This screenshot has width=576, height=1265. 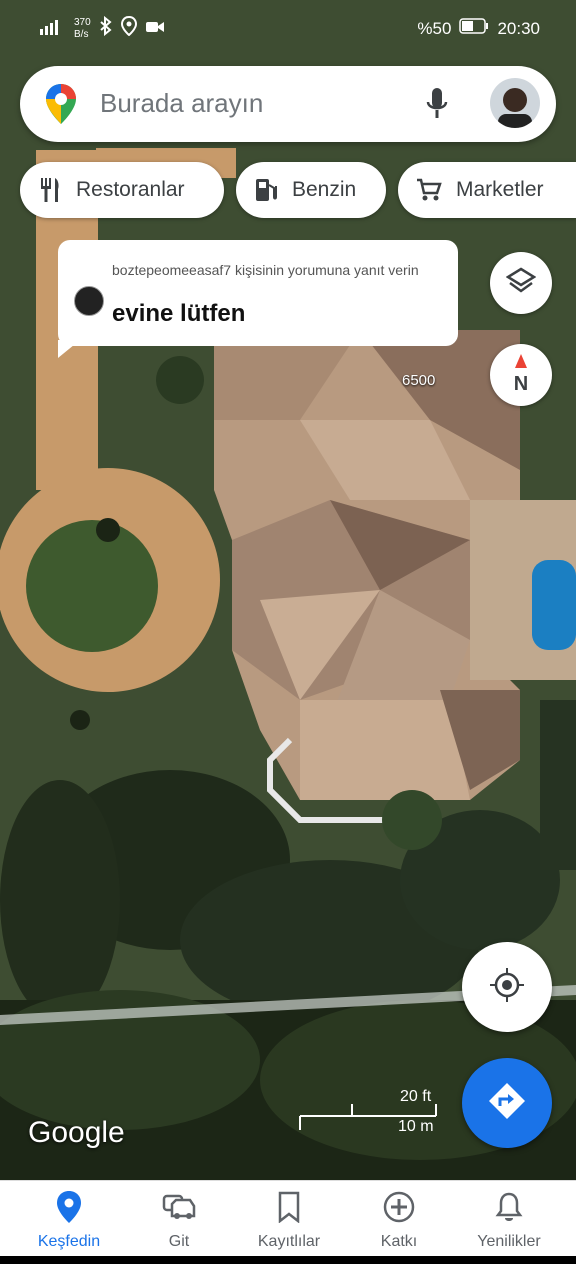 I want to click on cart-icon, so click(x=429, y=190).